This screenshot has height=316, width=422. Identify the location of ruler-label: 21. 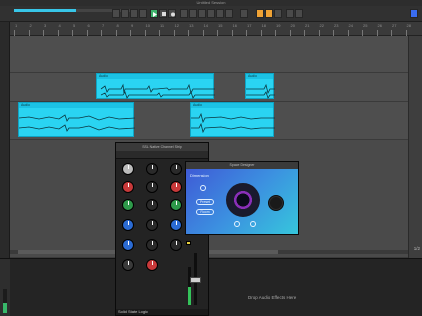
(307, 25).